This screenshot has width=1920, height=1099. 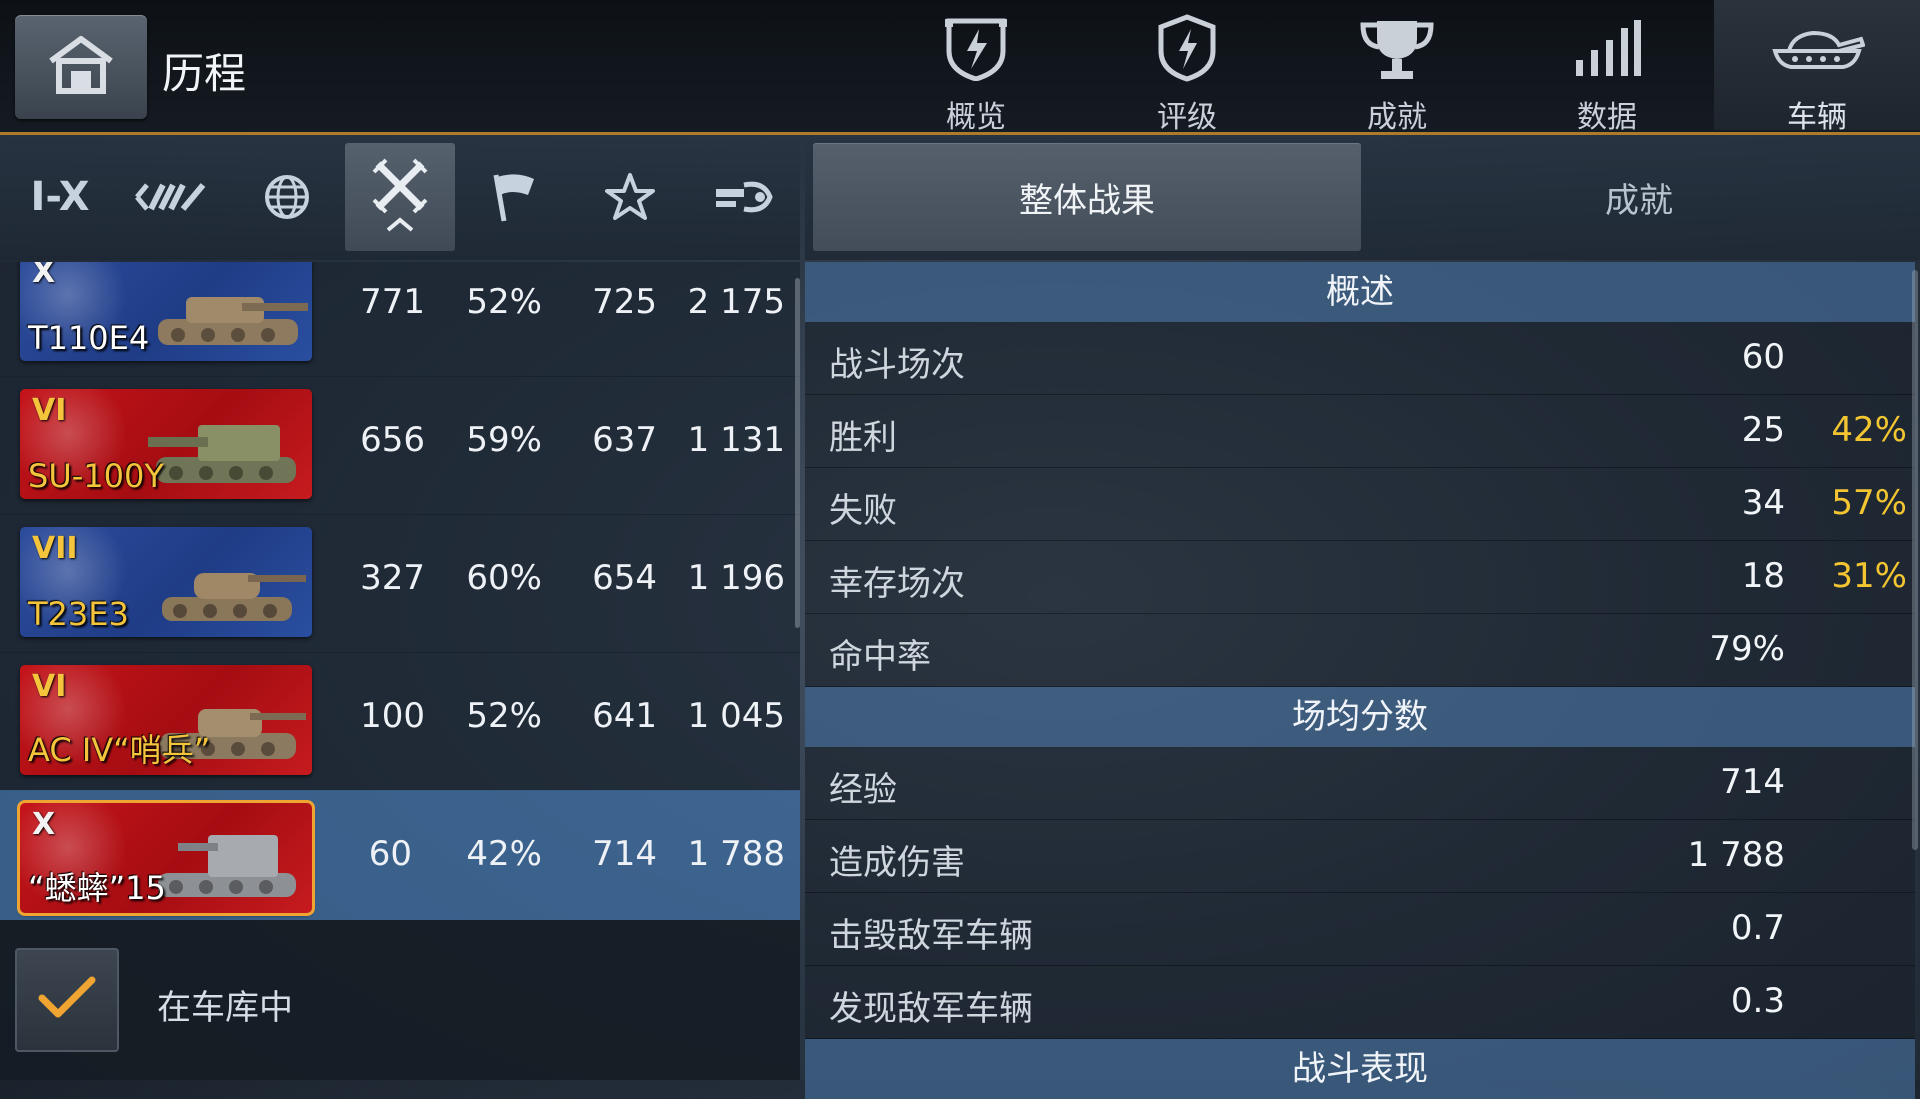 What do you see at coordinates (624, 854) in the screenshot?
I see `avg-exp: 714` at bounding box center [624, 854].